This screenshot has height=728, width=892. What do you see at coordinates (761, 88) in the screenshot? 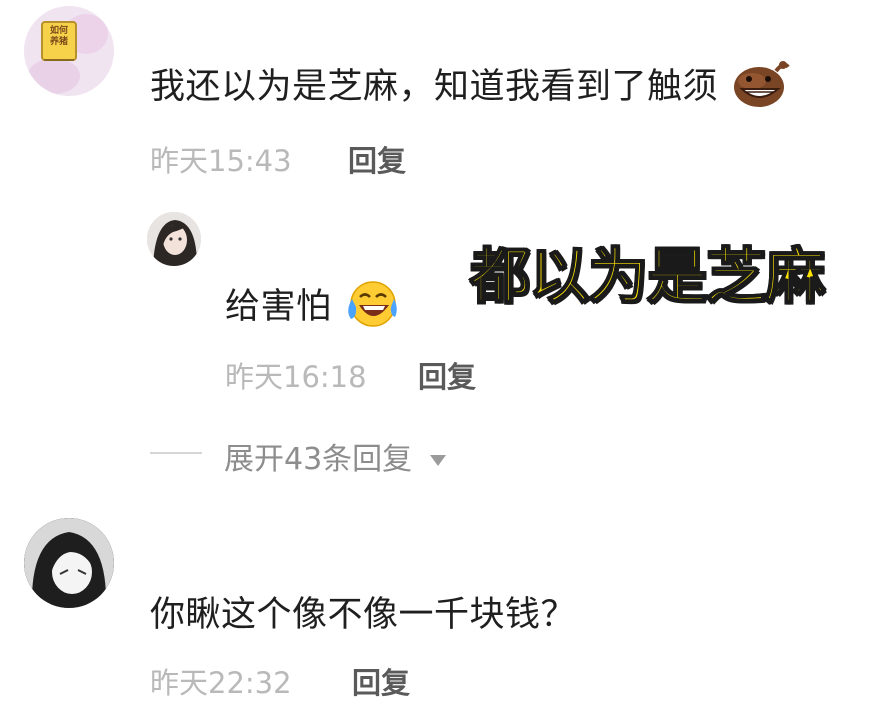
I see `brown-face-emoji-icon` at bounding box center [761, 88].